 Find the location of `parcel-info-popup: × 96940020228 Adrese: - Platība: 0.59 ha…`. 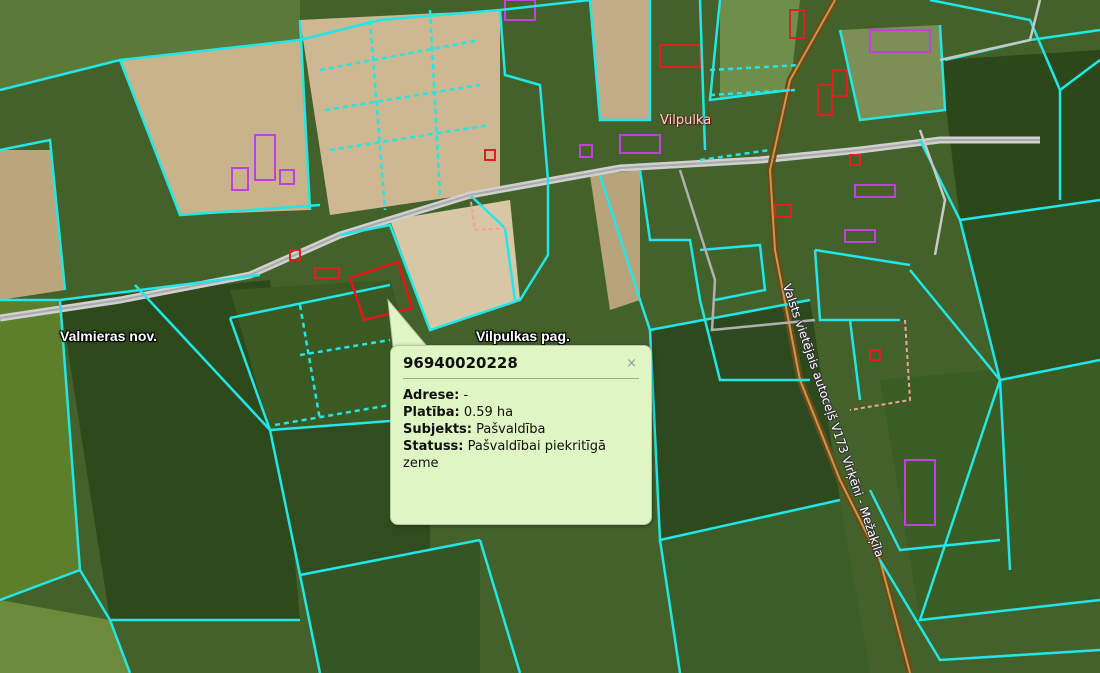

parcel-info-popup: × 96940020228 Adrese: - Platība: 0.59 ha… is located at coordinates (521, 435).